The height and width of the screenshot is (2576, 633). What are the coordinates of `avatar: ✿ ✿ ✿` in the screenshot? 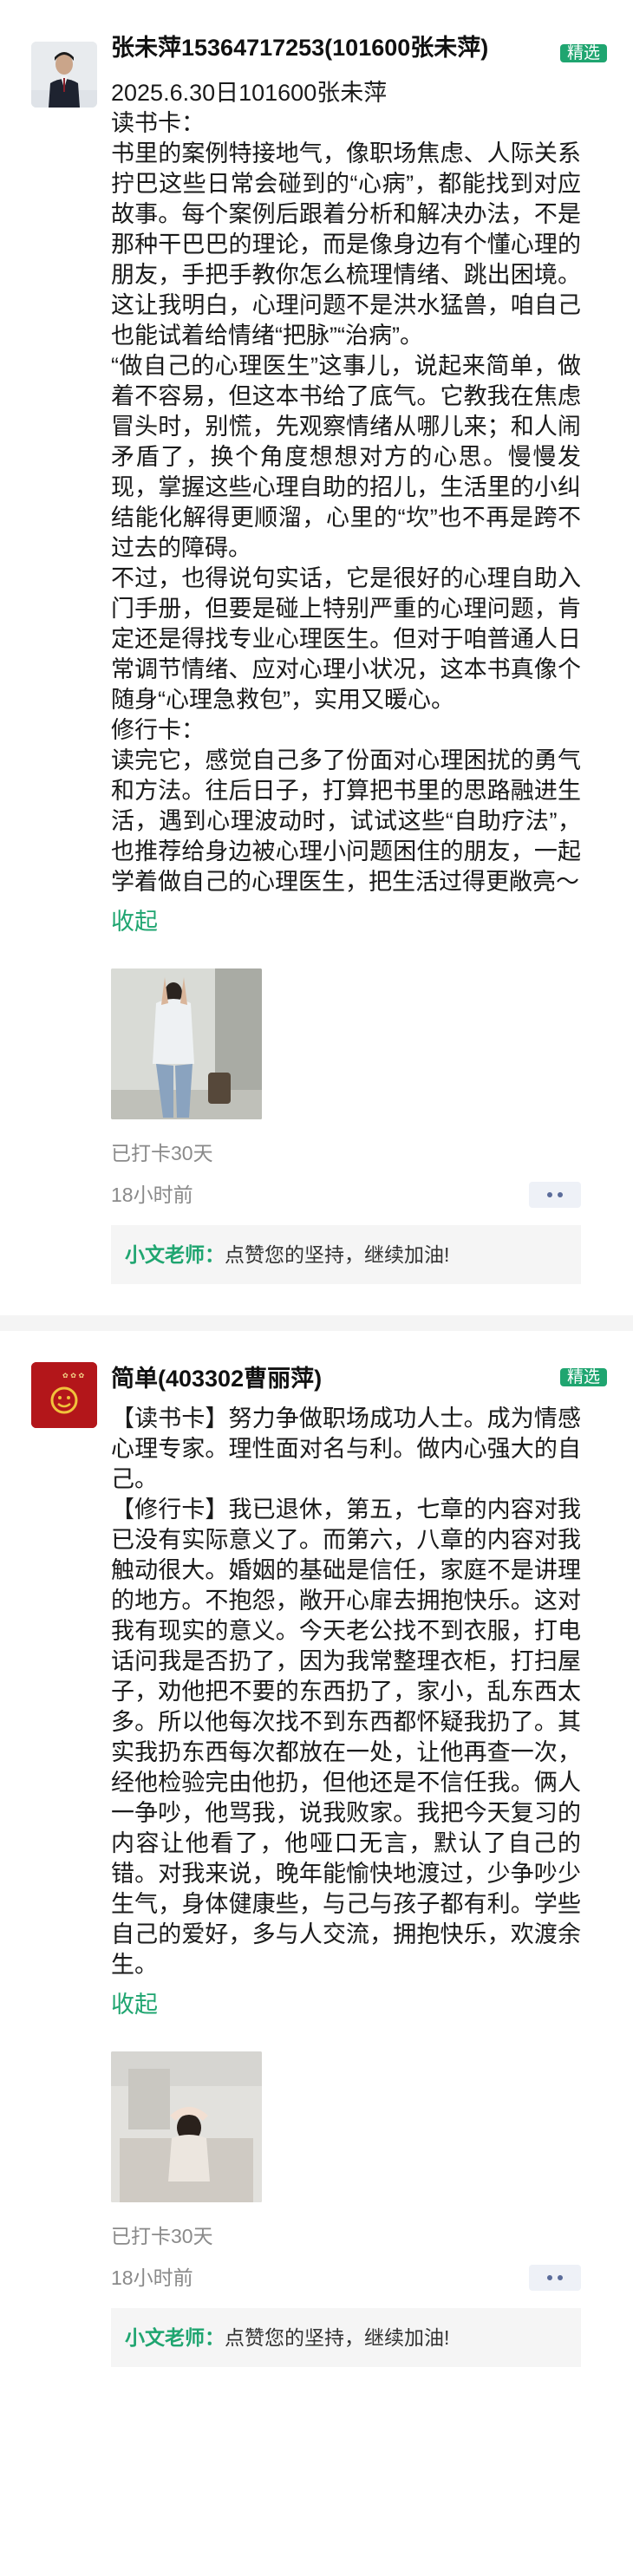 It's located at (64, 1395).